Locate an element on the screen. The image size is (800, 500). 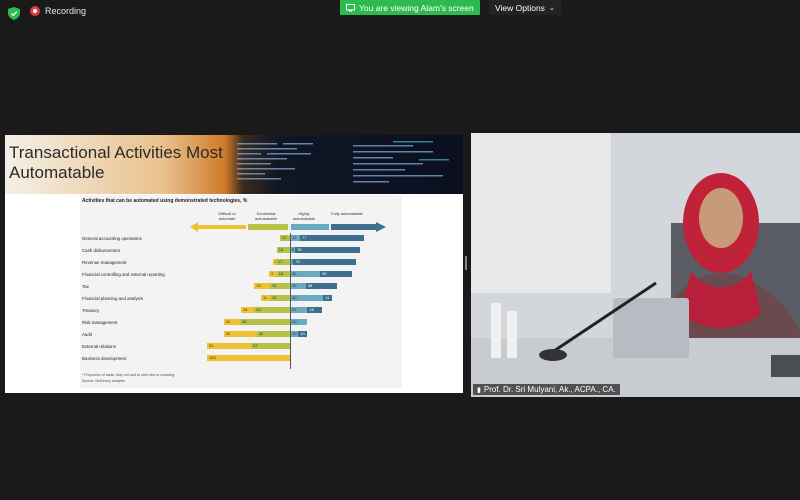
chart-bar-fully: 75 is located at coordinates (324, 262).